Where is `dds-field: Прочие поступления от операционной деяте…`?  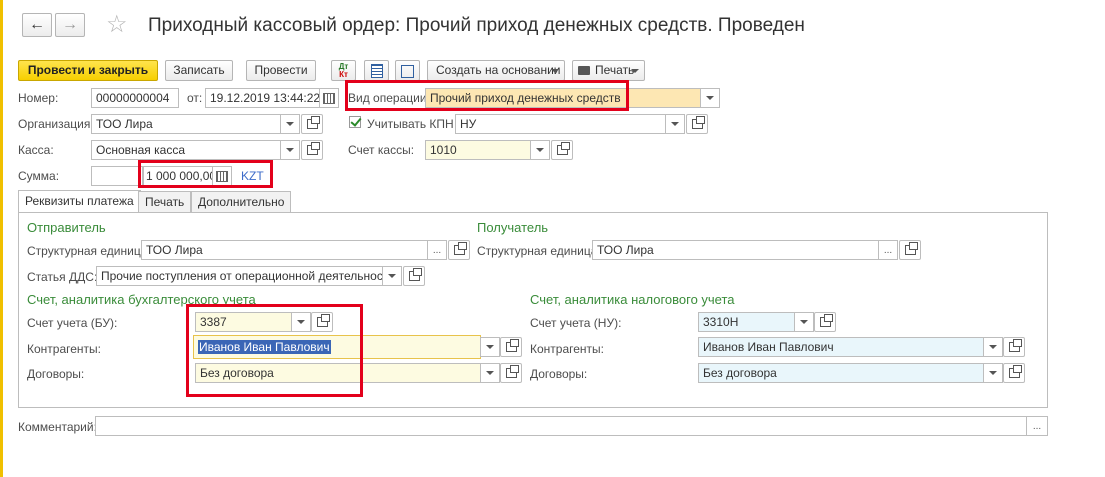
dds-field: Прочие поступления от операционной деяте… is located at coordinates (239, 276).